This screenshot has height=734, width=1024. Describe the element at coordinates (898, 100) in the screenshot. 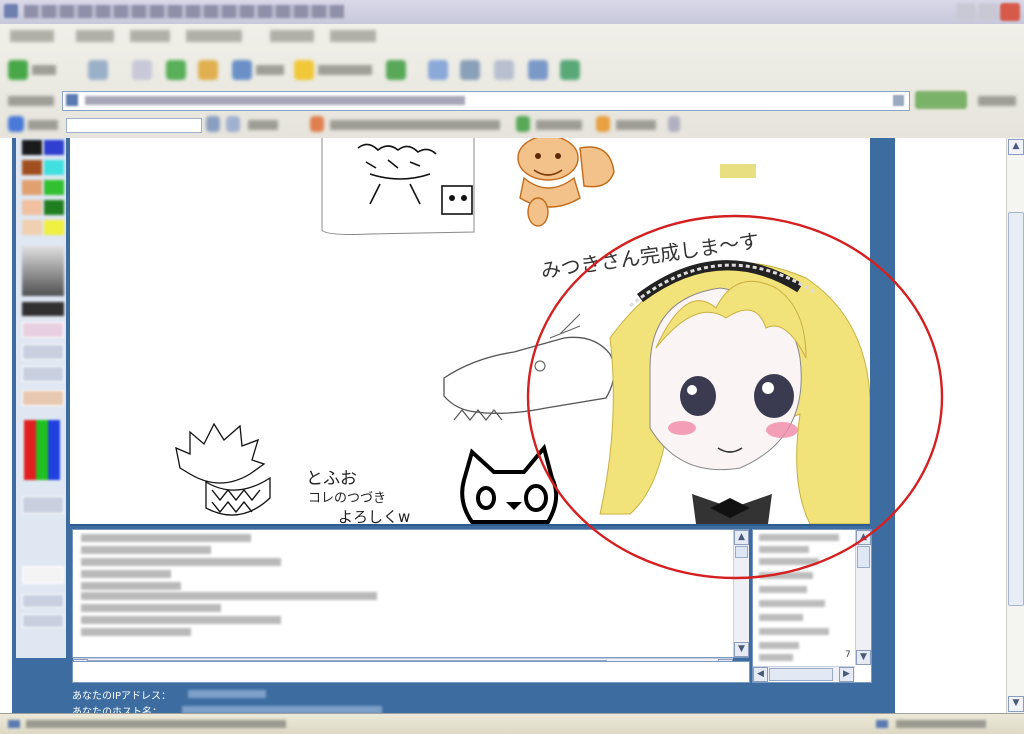

I see `dropdown-arrow-icon` at that location.